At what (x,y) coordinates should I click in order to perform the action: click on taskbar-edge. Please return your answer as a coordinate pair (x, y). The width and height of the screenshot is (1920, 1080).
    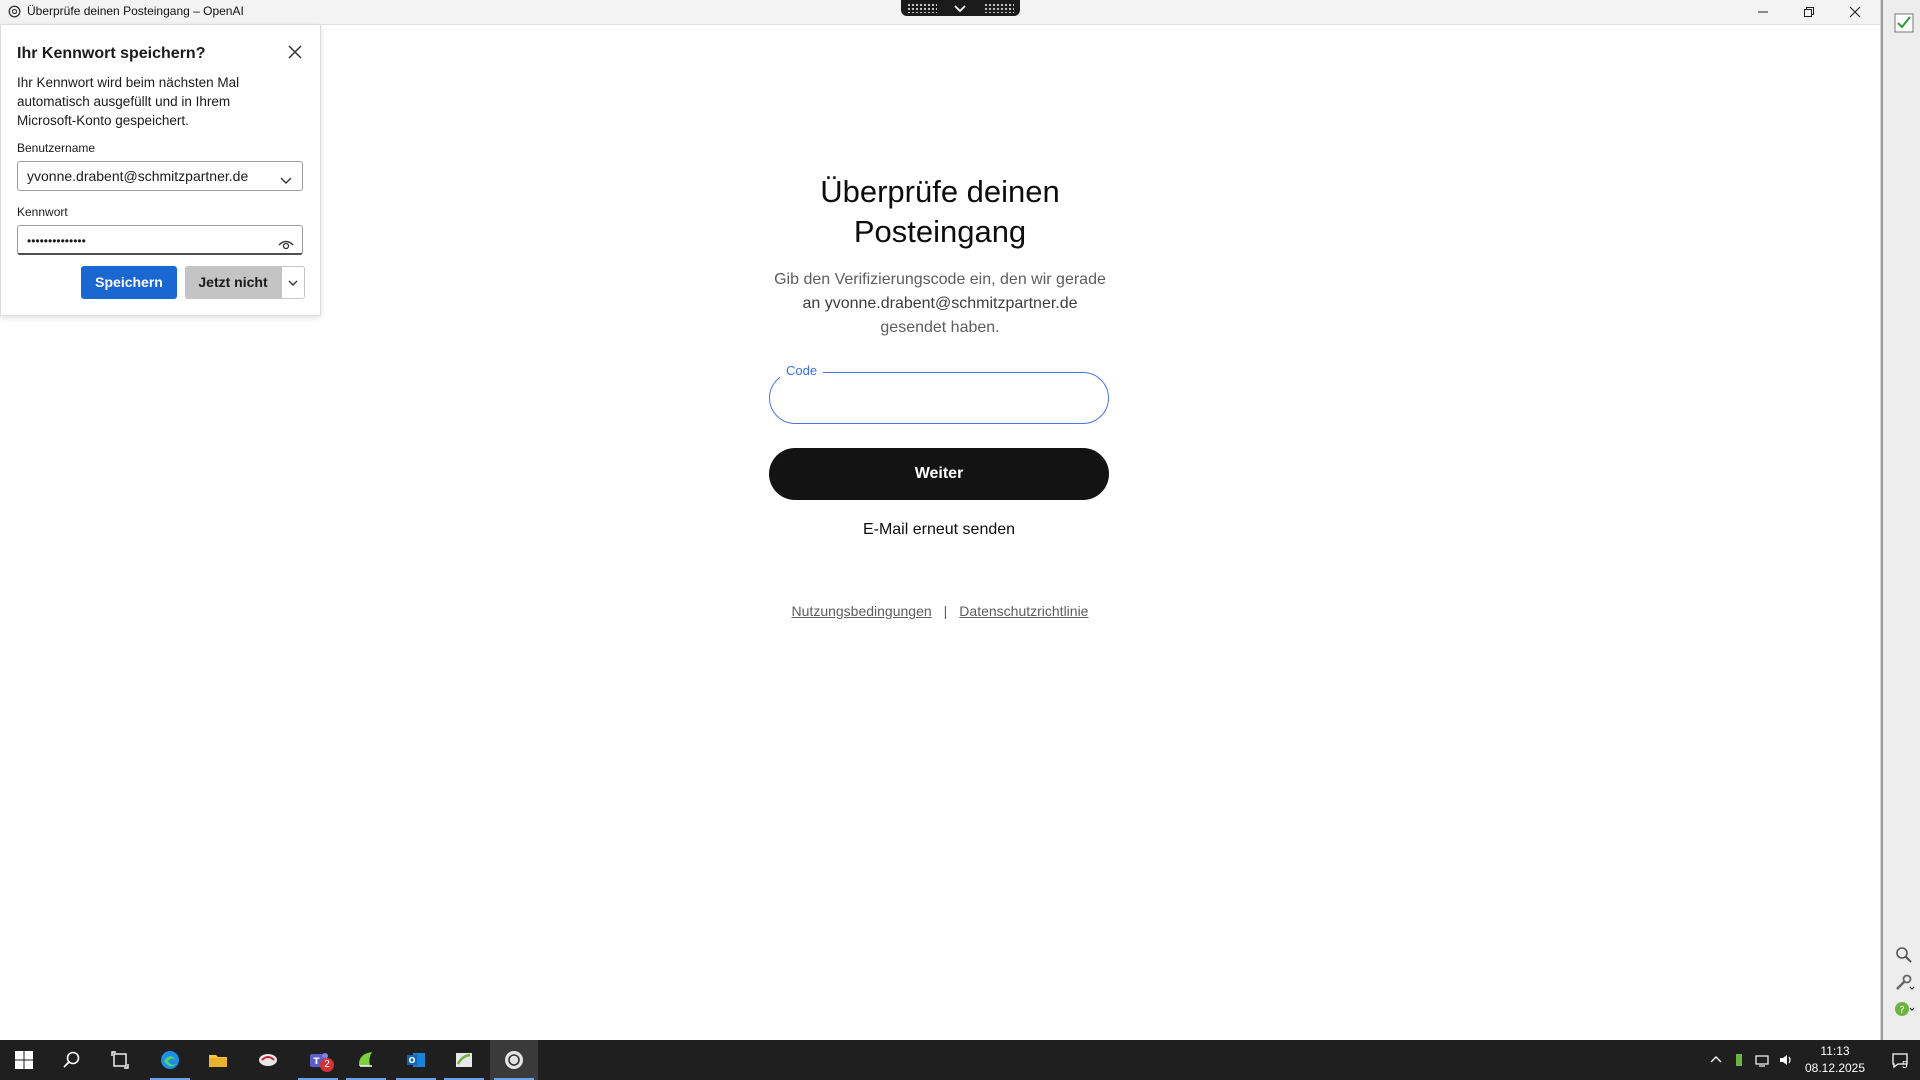
    Looking at the image, I should click on (170, 1060).